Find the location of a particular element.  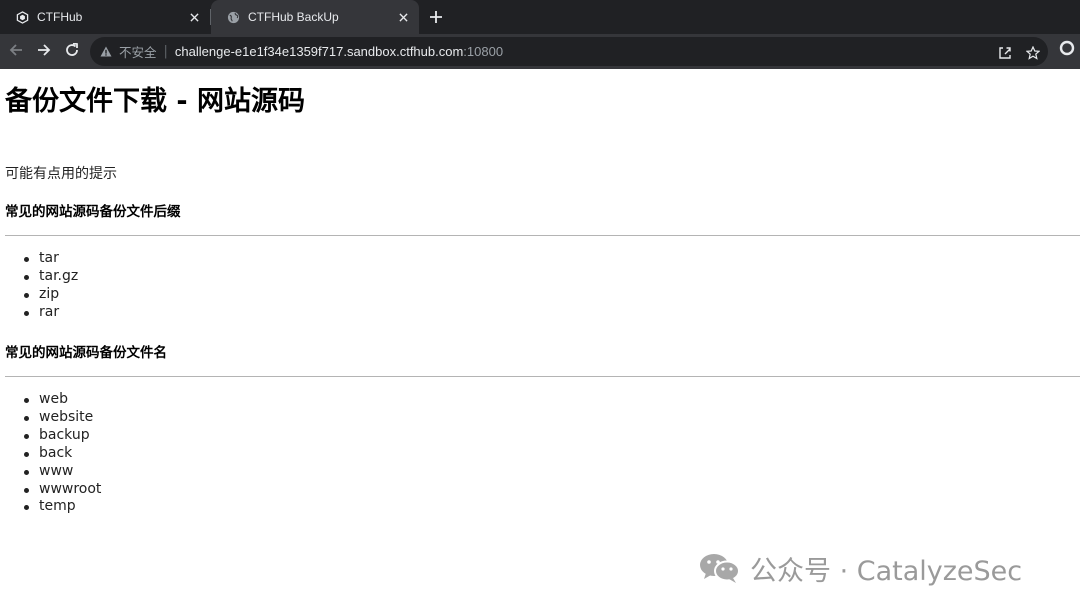

section-heading-filenames: 常见的网站源码备份文件名 is located at coordinates (86, 353).